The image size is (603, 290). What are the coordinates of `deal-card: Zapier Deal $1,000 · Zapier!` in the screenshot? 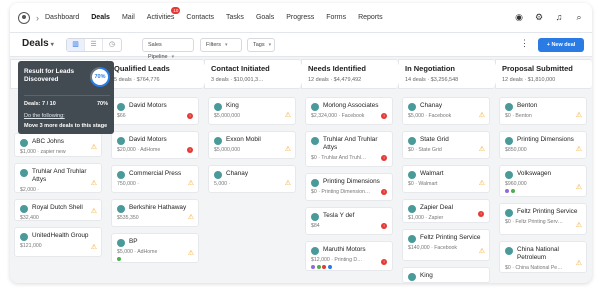 It's located at (446, 211).